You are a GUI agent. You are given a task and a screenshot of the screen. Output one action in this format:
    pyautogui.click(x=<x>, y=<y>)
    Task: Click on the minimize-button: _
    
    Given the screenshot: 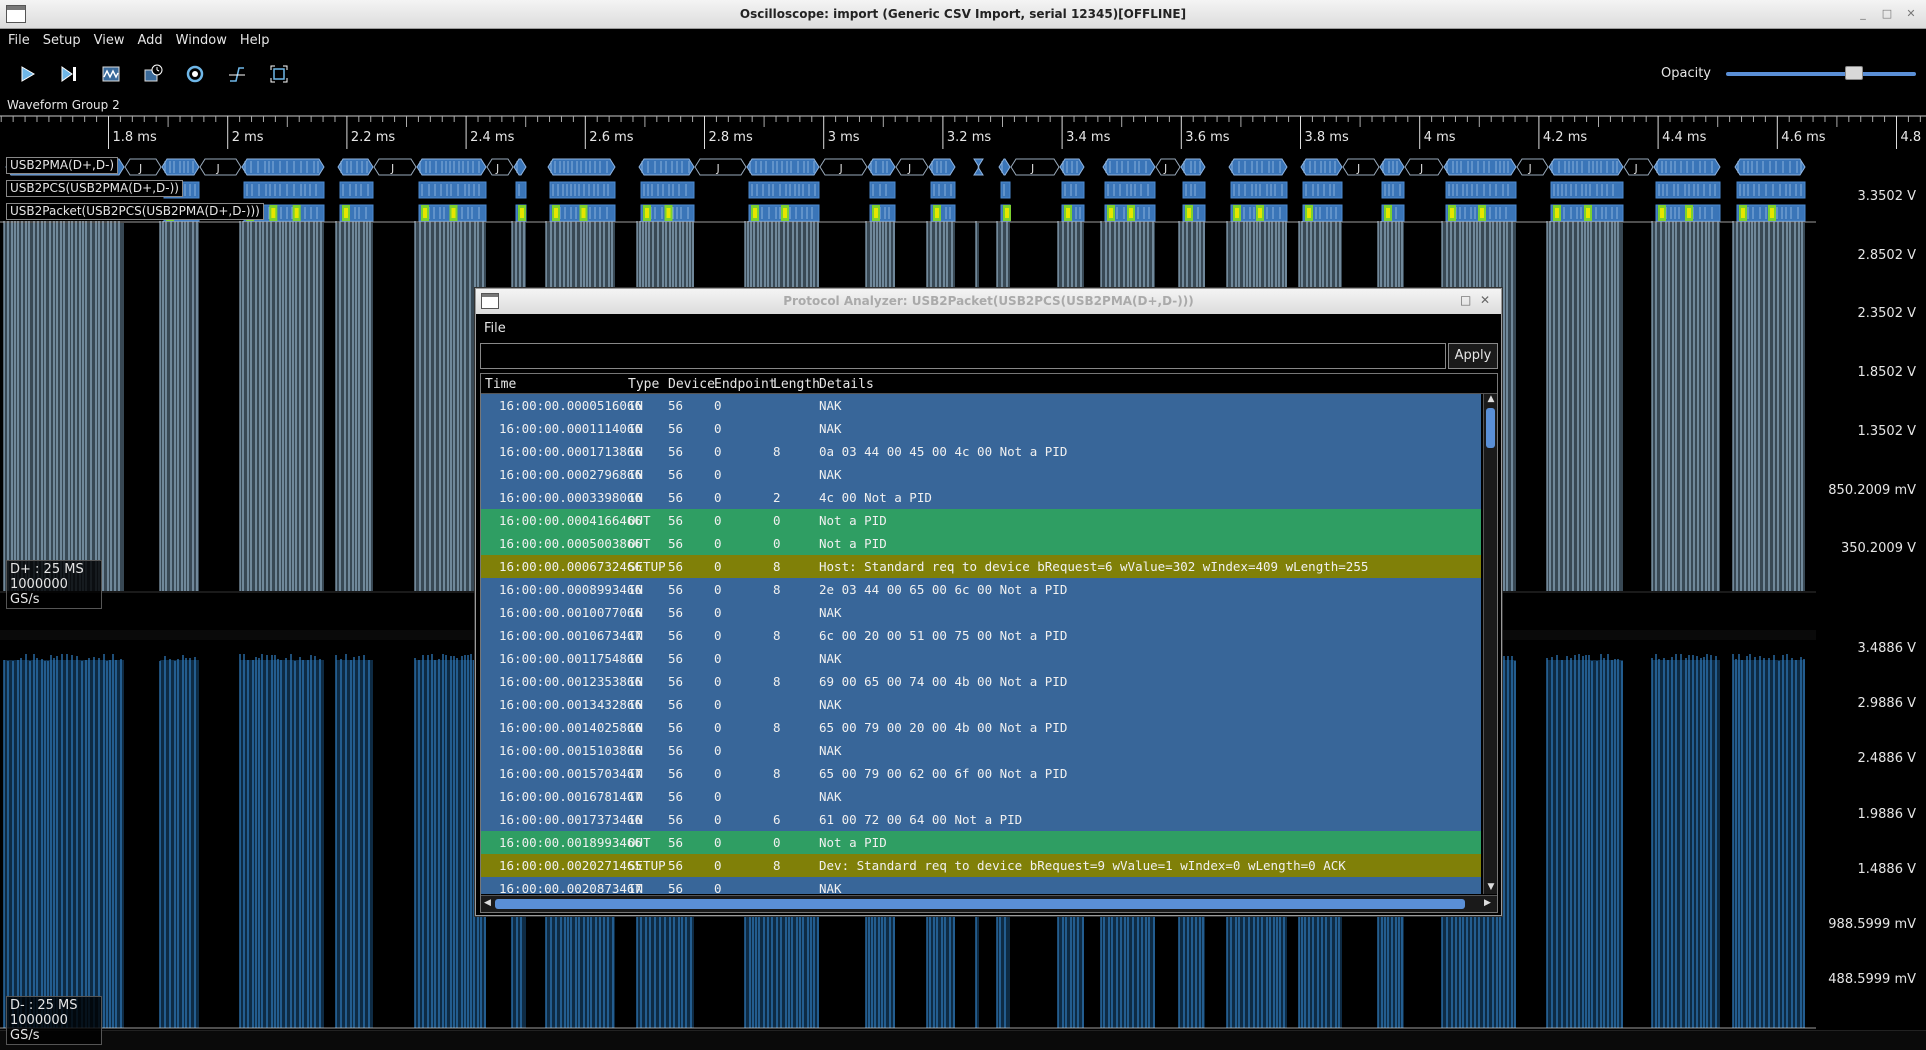 What is the action you would take?
    pyautogui.click(x=1863, y=14)
    